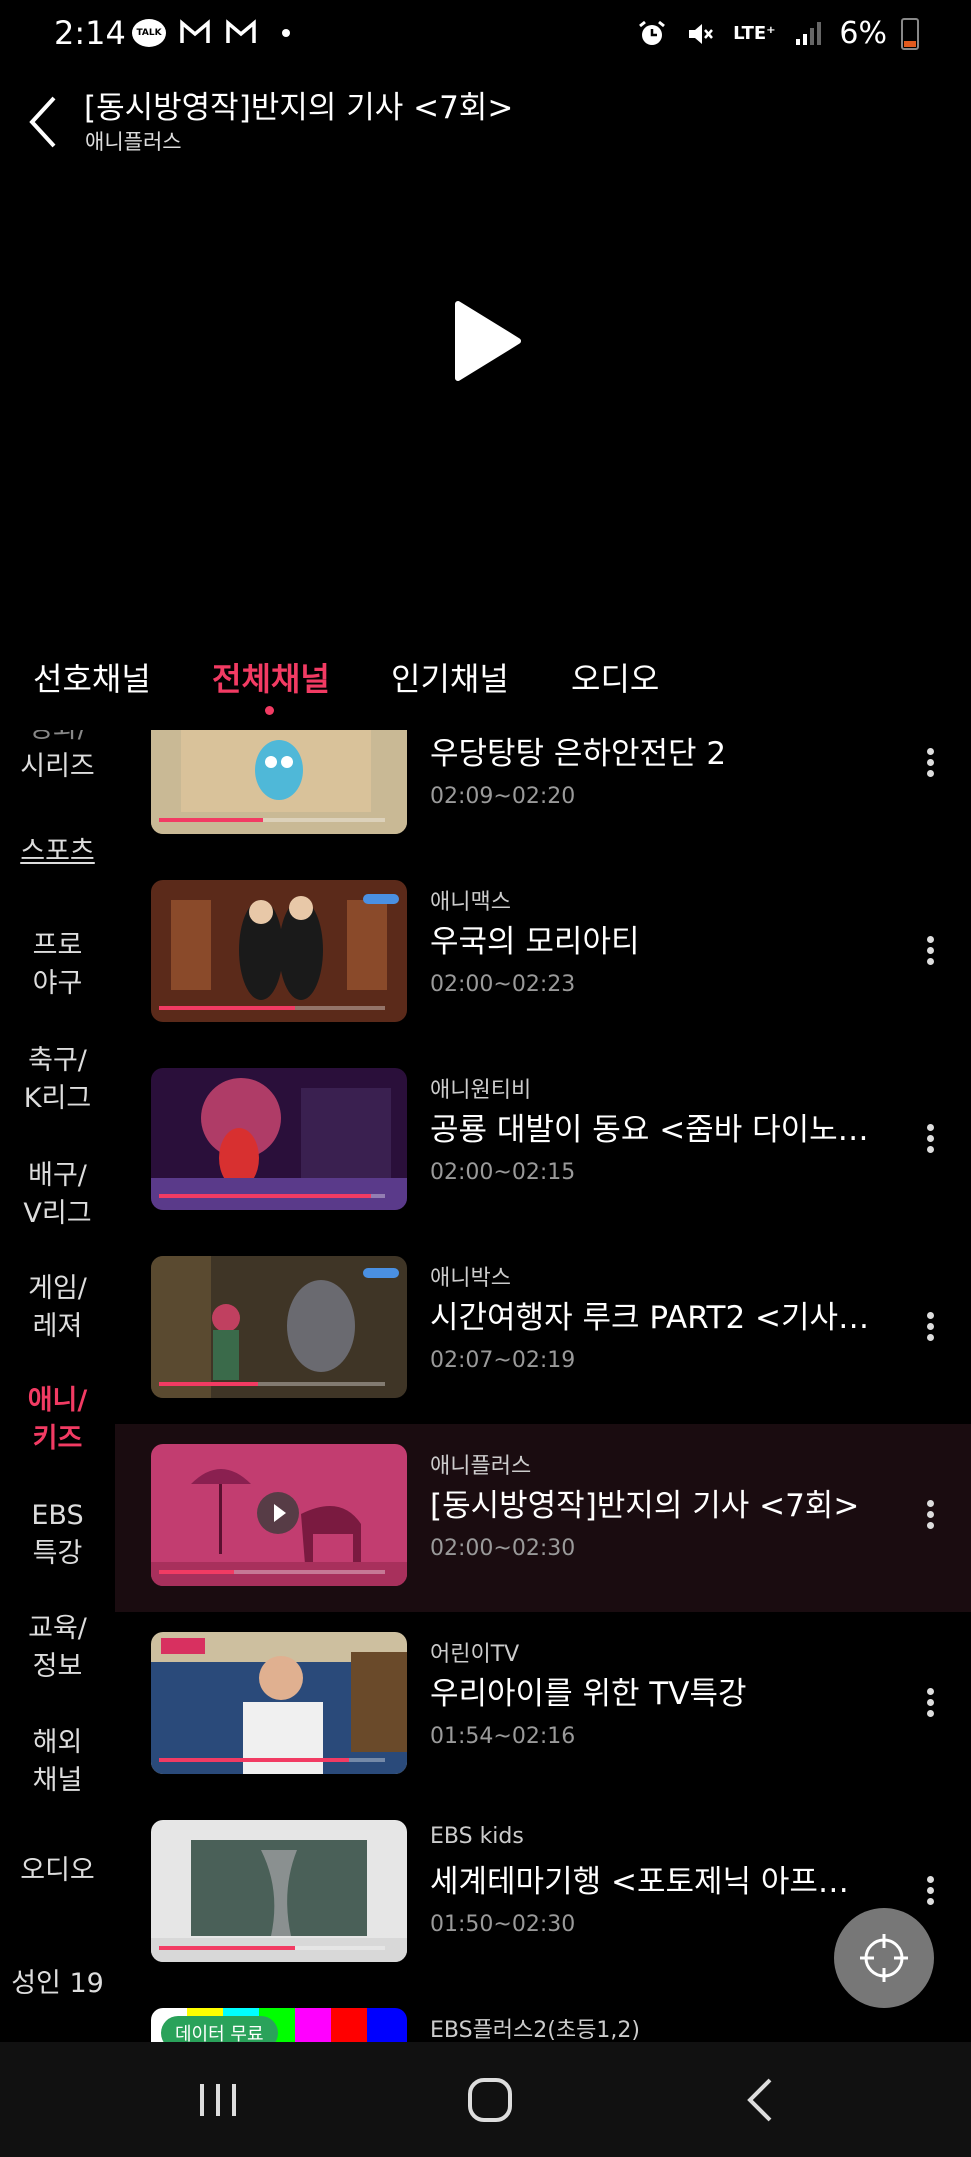  I want to click on channel-name: 어린이TV, so click(475, 1654).